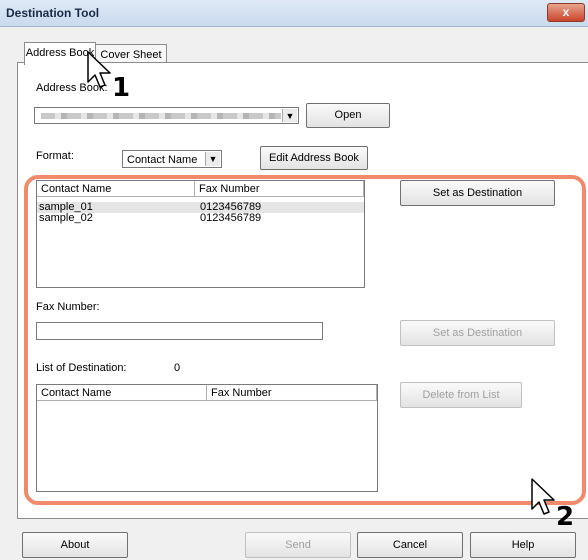 Image resolution: width=588 pixels, height=560 pixels. Describe the element at coordinates (179, 331) in the screenshot. I see `fax-number-field` at that location.